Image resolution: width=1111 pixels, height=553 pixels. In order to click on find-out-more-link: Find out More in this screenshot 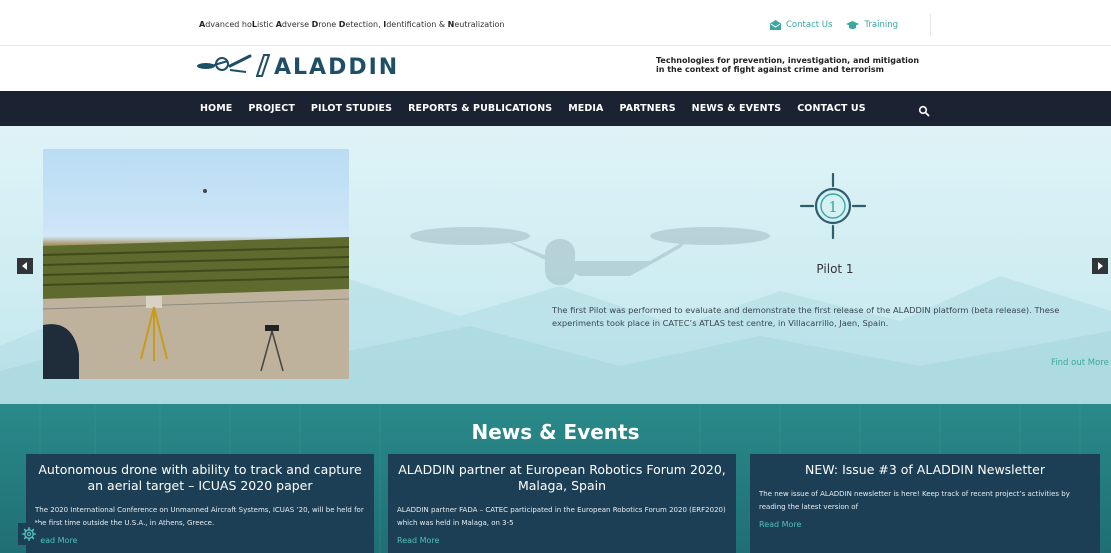, I will do `click(1080, 363)`.